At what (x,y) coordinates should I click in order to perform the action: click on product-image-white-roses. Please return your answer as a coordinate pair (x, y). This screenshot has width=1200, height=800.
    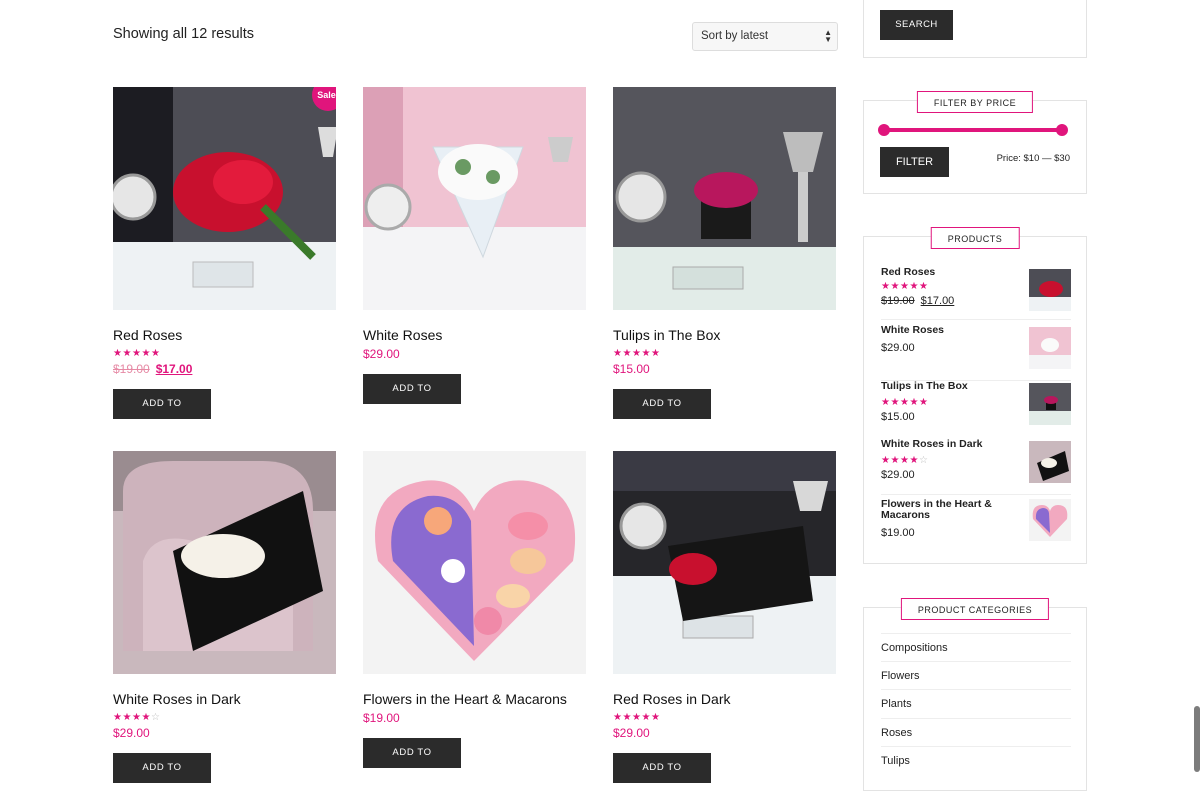
    Looking at the image, I should click on (474, 198).